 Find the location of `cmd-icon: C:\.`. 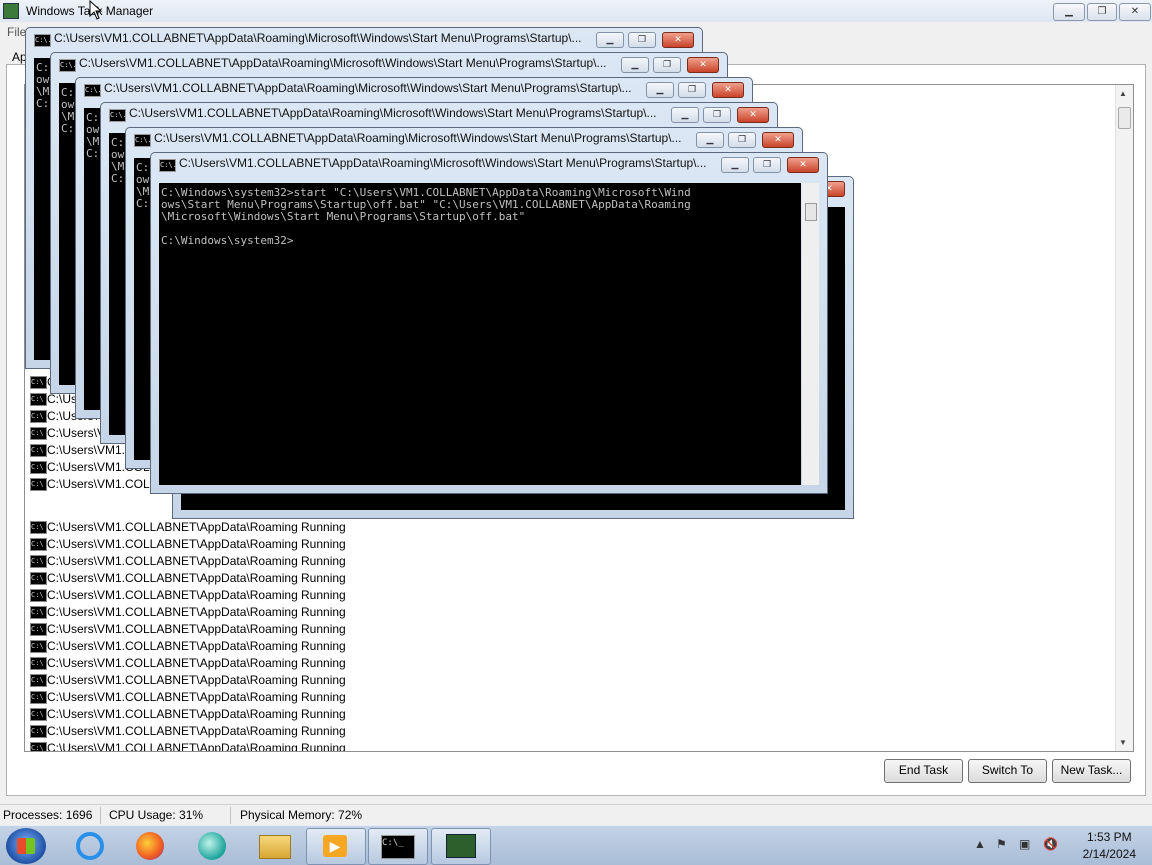

cmd-icon: C:\. is located at coordinates (43, 40).